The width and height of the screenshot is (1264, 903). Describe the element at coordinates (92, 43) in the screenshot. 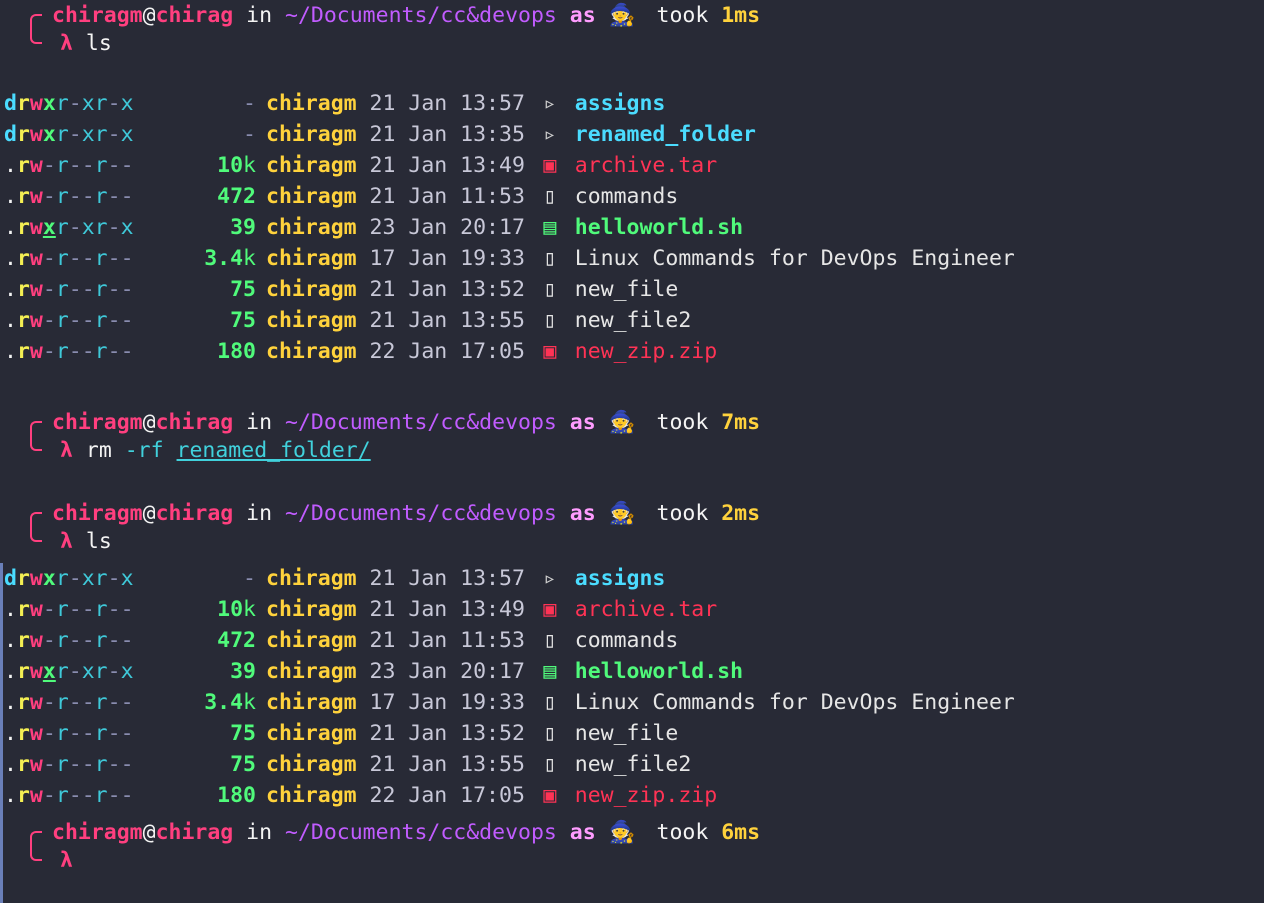

I see `command-name: ls` at that location.